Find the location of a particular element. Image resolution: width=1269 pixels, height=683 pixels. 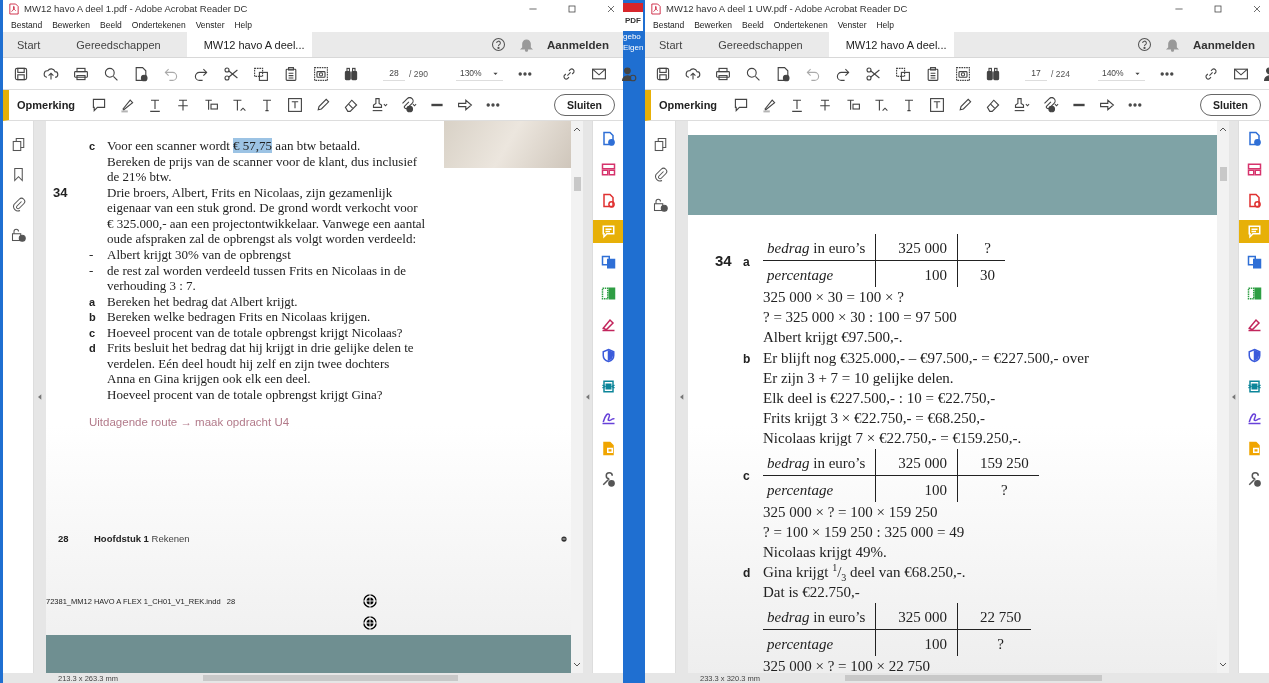

user-add-icon is located at coordinates (628, 73).